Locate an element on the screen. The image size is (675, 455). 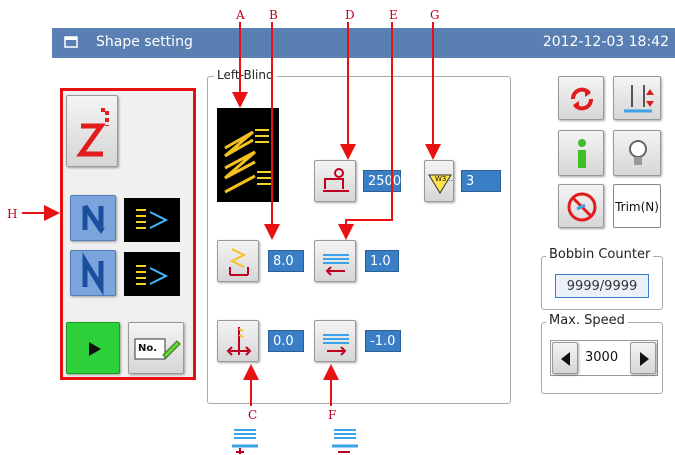
light-bulb-icon is located at coordinates (638, 152).